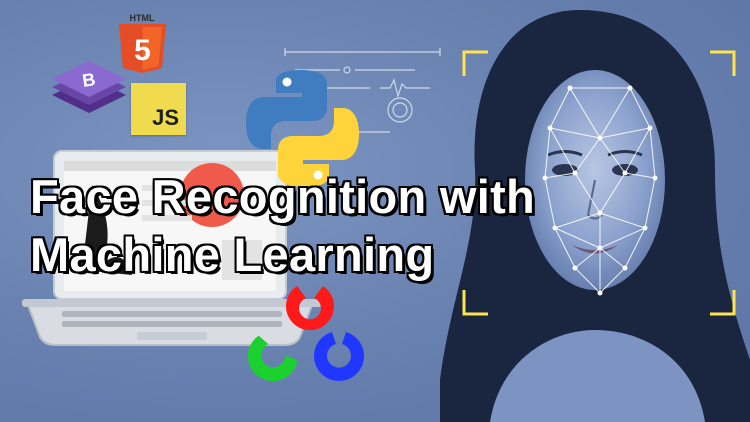 The image size is (750, 422). What do you see at coordinates (142, 18) in the screenshot?
I see `svg-text: HTML` at bounding box center [142, 18].